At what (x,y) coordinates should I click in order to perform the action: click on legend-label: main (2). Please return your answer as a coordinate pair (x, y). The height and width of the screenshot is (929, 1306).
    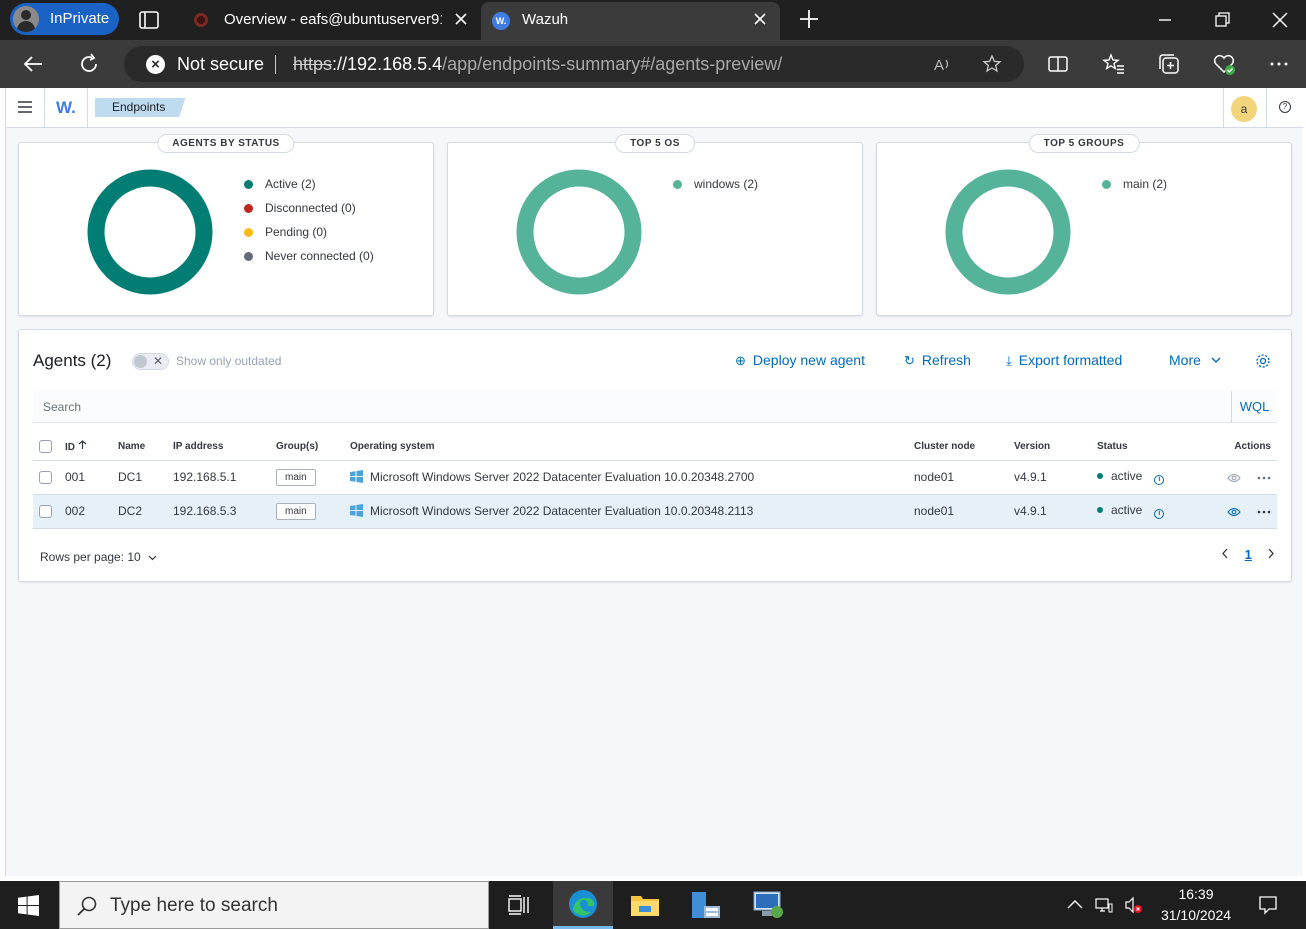
    Looking at the image, I should click on (1145, 184).